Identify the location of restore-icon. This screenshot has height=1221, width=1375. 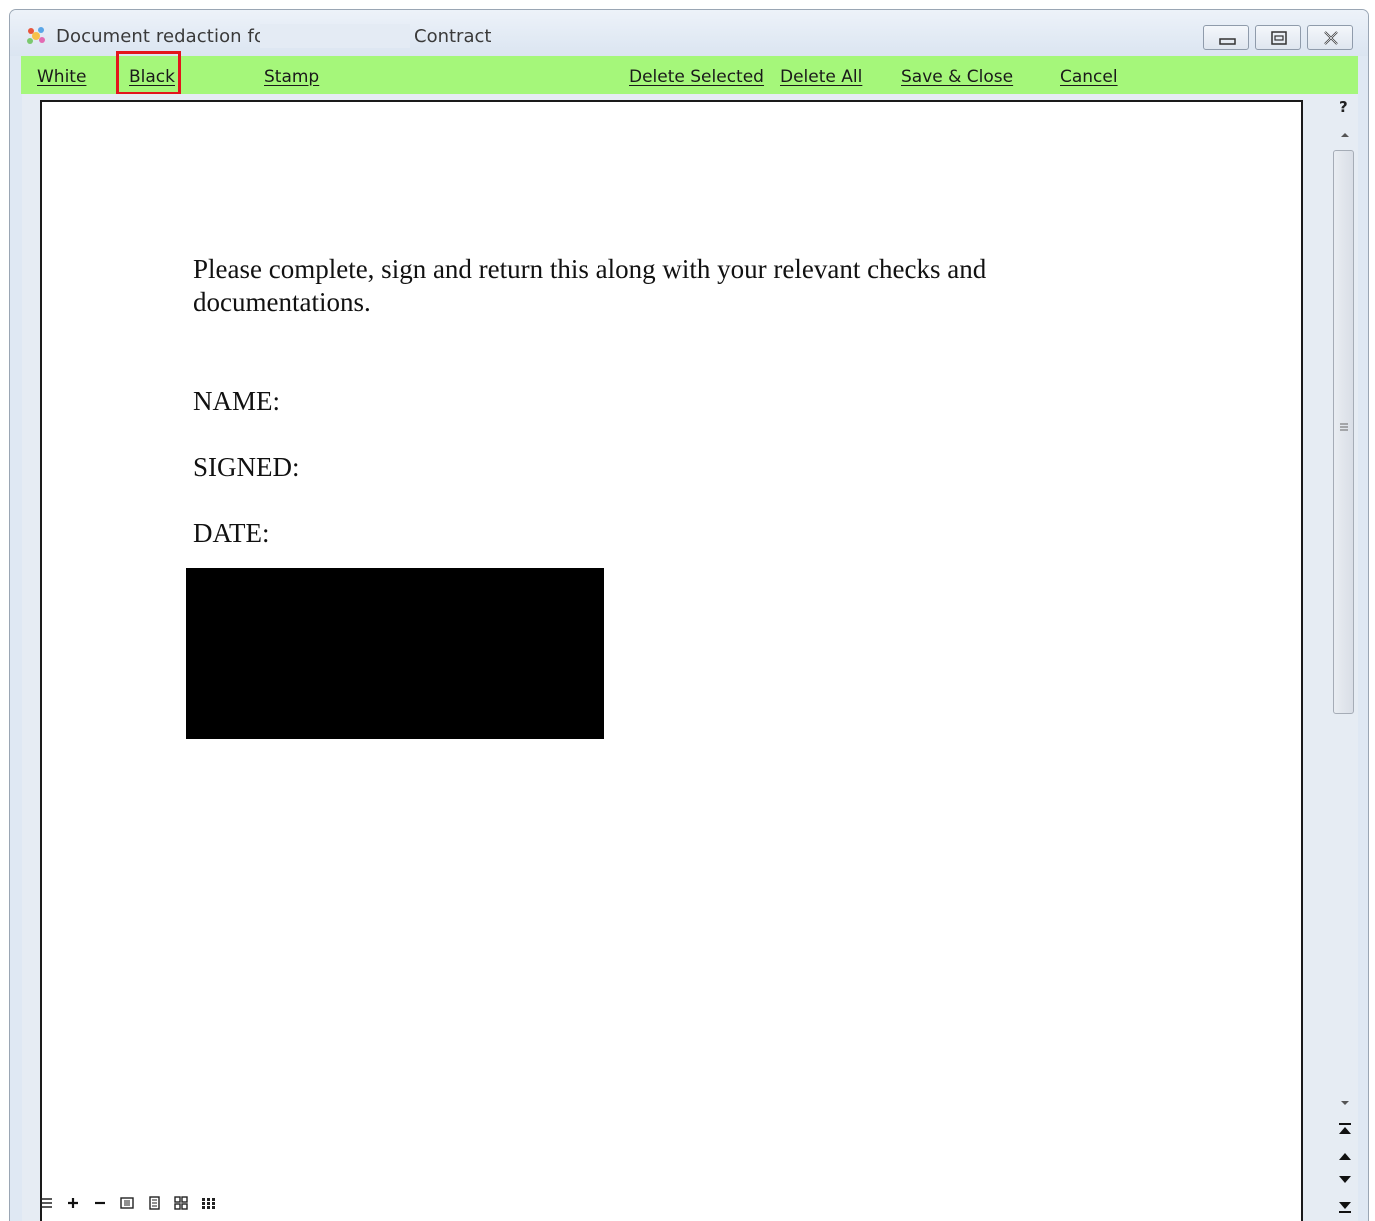
(1279, 38).